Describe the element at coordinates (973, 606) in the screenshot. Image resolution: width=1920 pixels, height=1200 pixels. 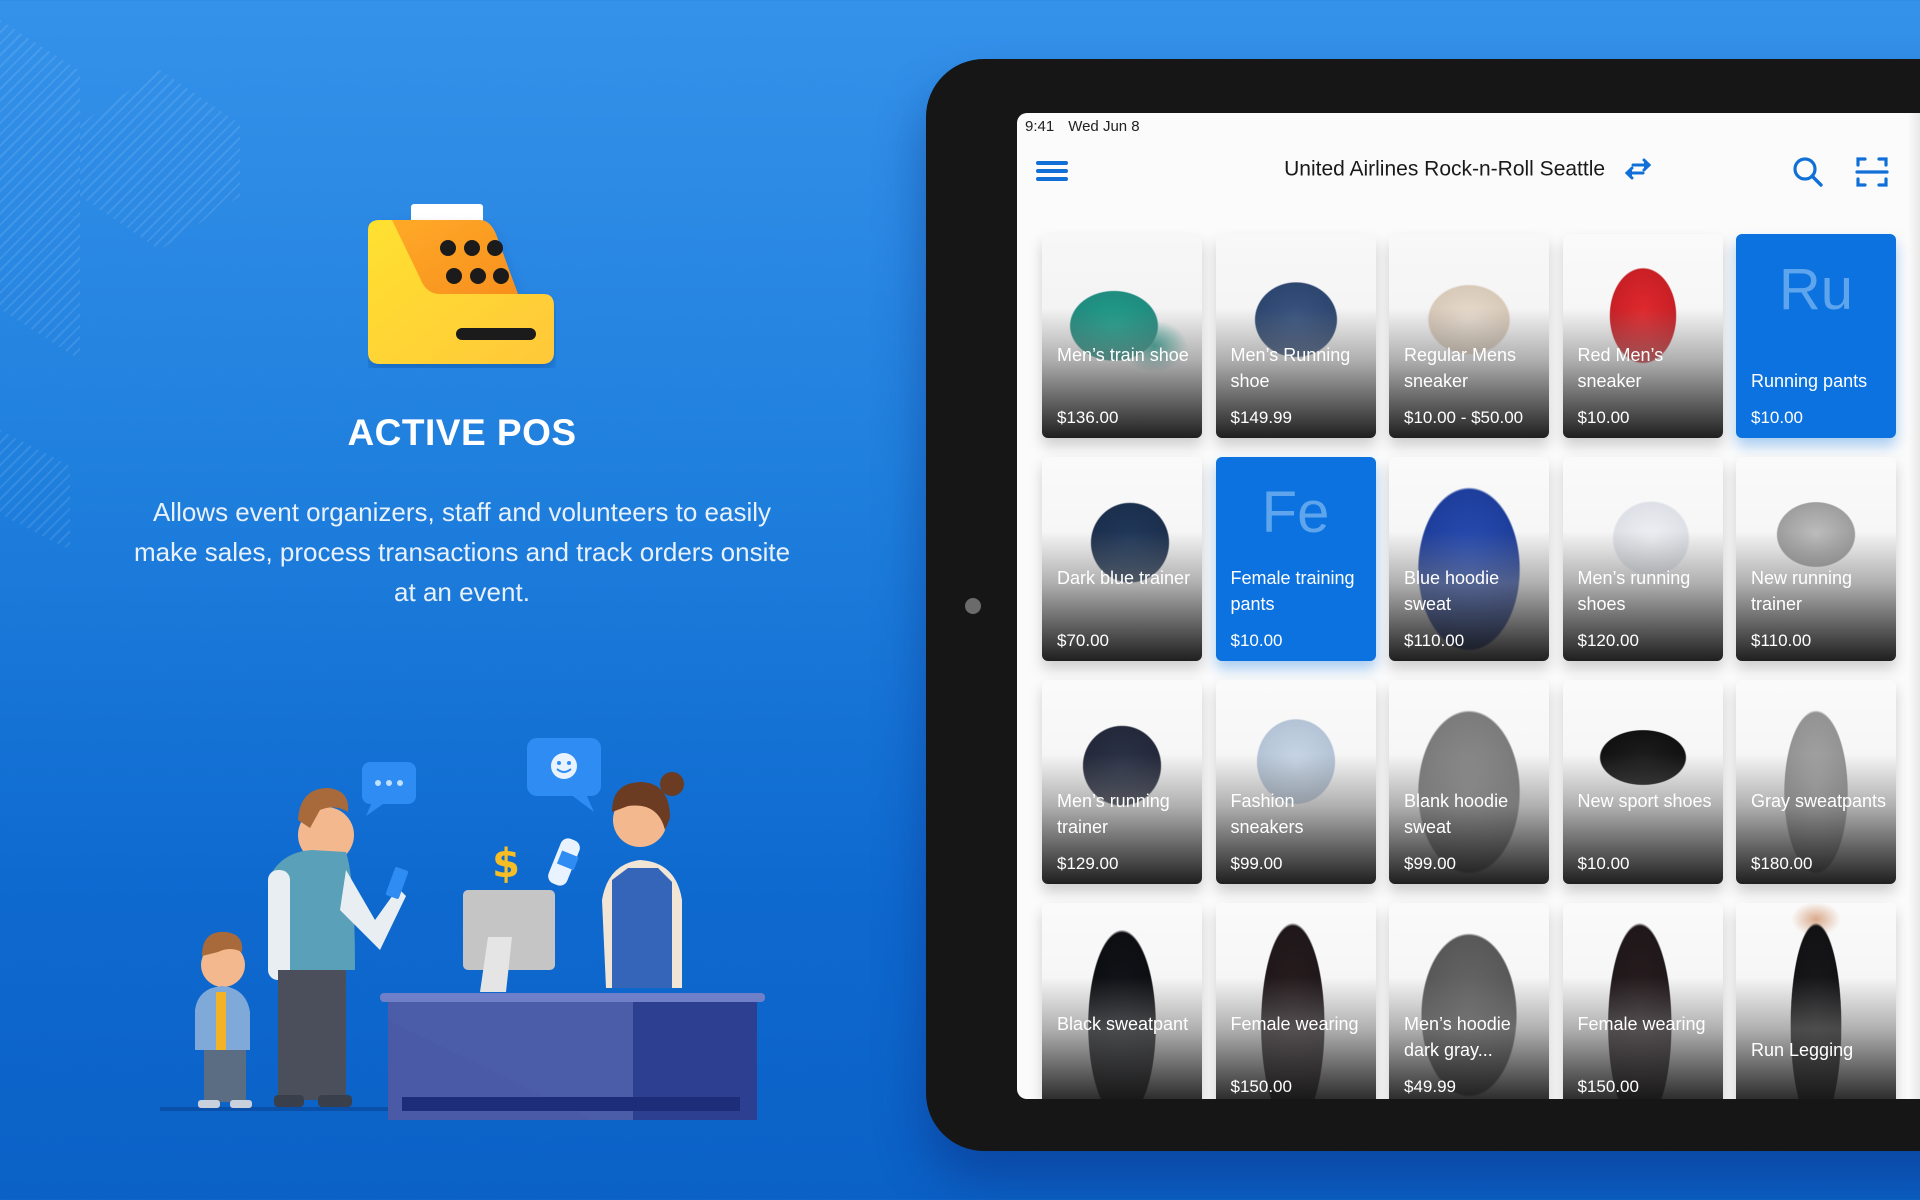
I see `camera-dot` at that location.